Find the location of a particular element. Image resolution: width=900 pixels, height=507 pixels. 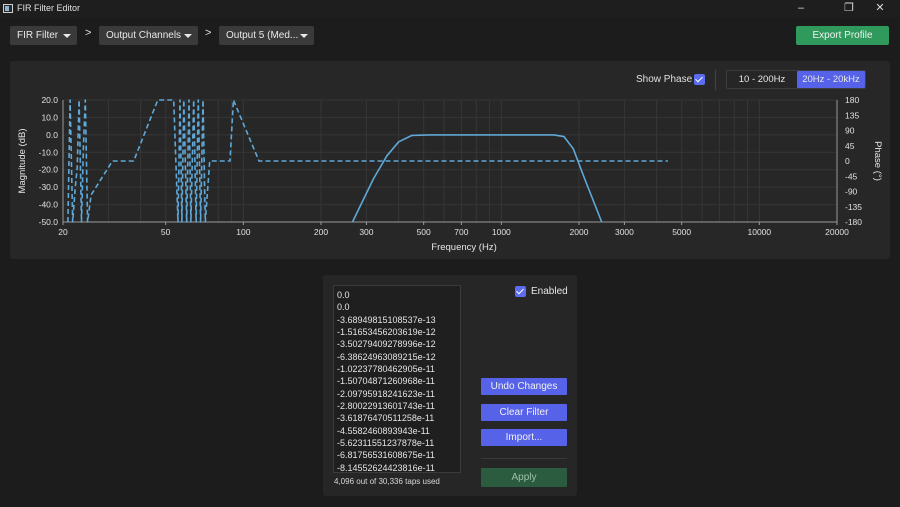

coefficient-value: -5.62311551237878e-11 is located at coordinates (386, 443).